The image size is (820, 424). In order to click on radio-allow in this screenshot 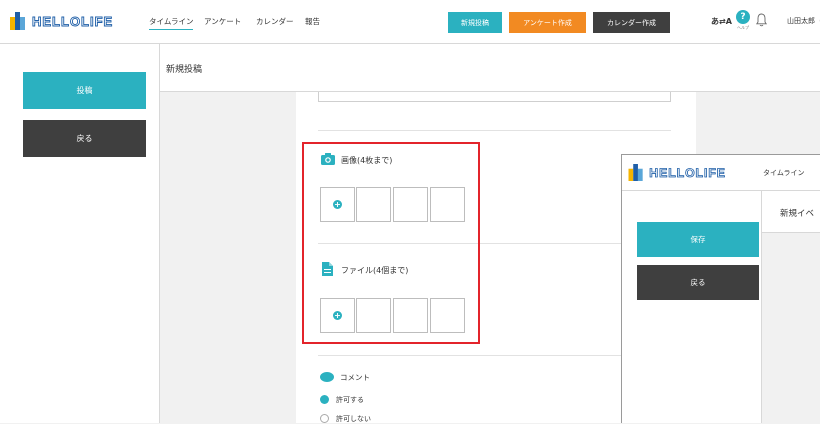, I will do `click(324, 399)`.